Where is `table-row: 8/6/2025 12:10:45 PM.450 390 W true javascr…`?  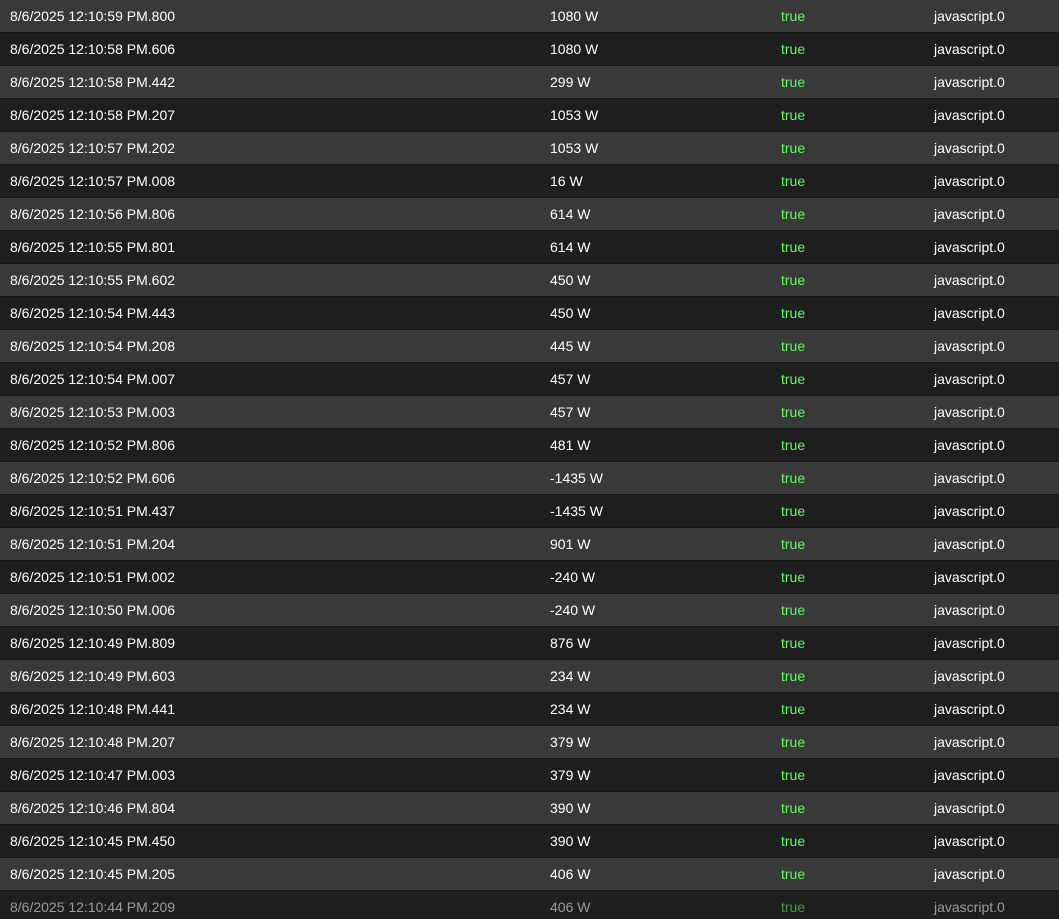 table-row: 8/6/2025 12:10:45 PM.450 390 W true javascr… is located at coordinates (529, 841).